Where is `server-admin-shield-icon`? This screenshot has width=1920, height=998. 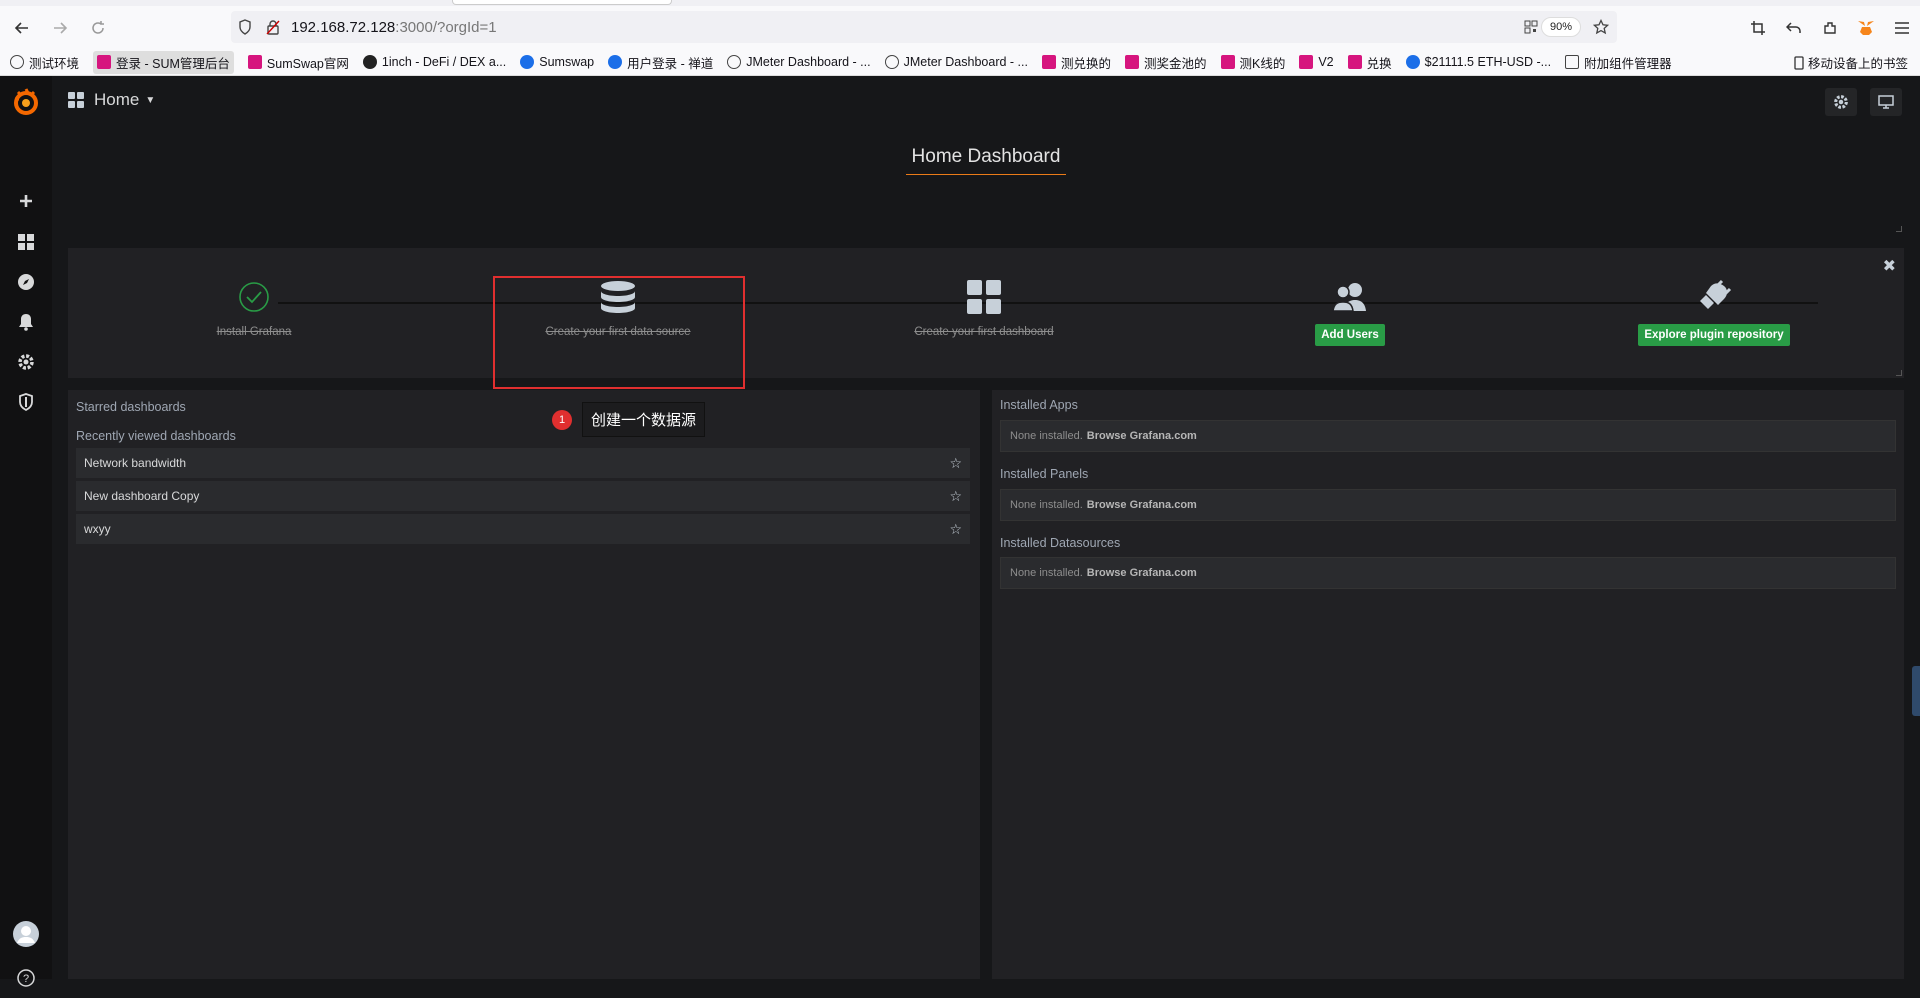 server-admin-shield-icon is located at coordinates (26, 402).